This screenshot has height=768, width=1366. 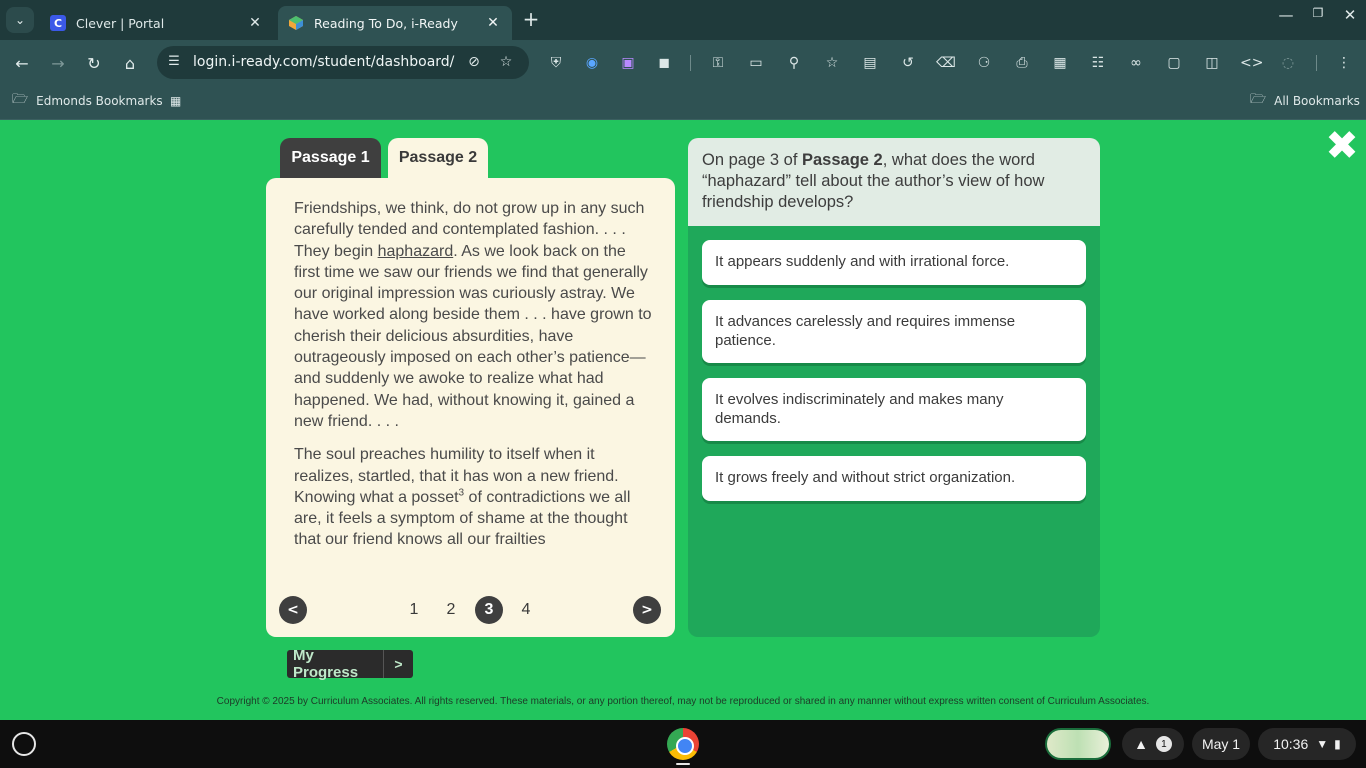 I want to click on translate-icon: ⚆, so click(x=984, y=63).